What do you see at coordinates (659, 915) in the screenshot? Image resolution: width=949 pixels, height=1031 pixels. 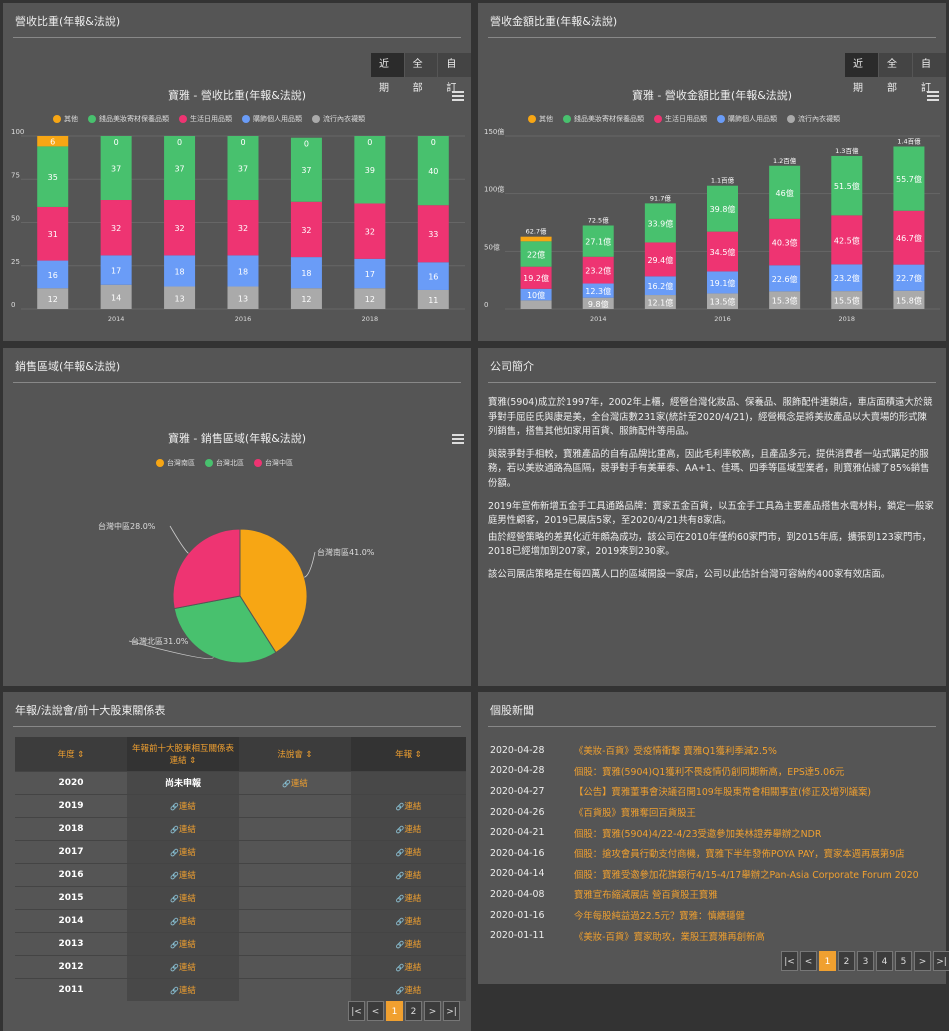 I see `news-headline-link: 今年每股純益過22.5元？寶雅：慎續穩健` at bounding box center [659, 915].